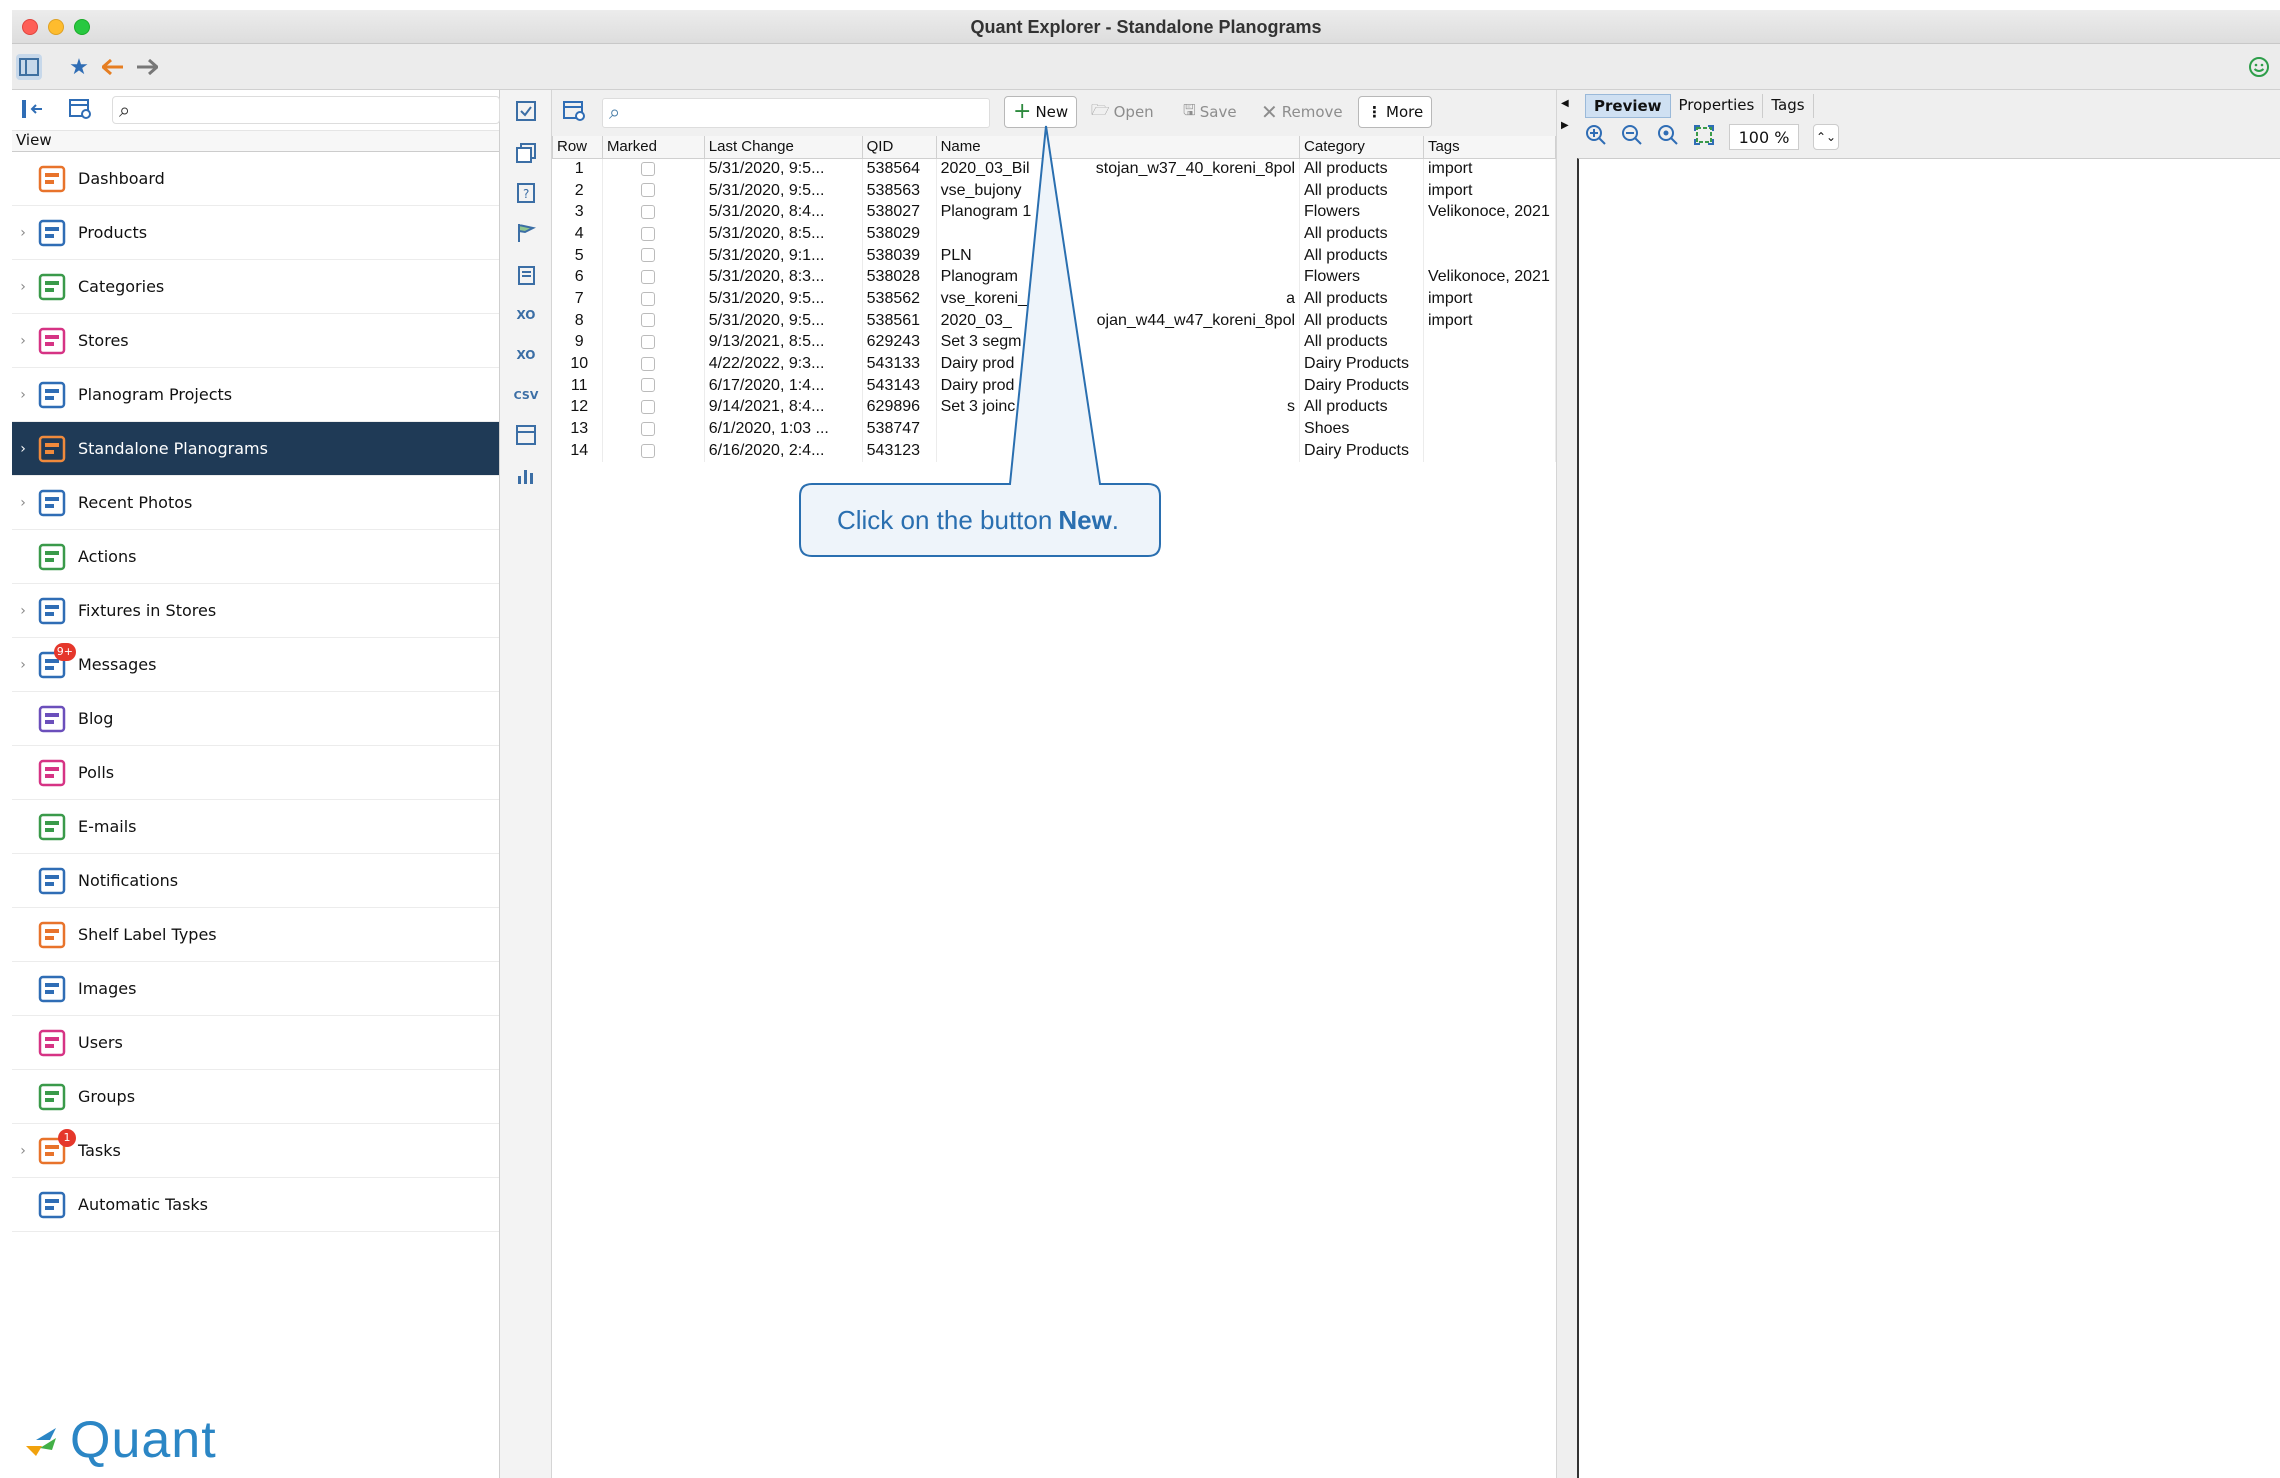  What do you see at coordinates (577, 147) in the screenshot?
I see `column-header-row: Row` at bounding box center [577, 147].